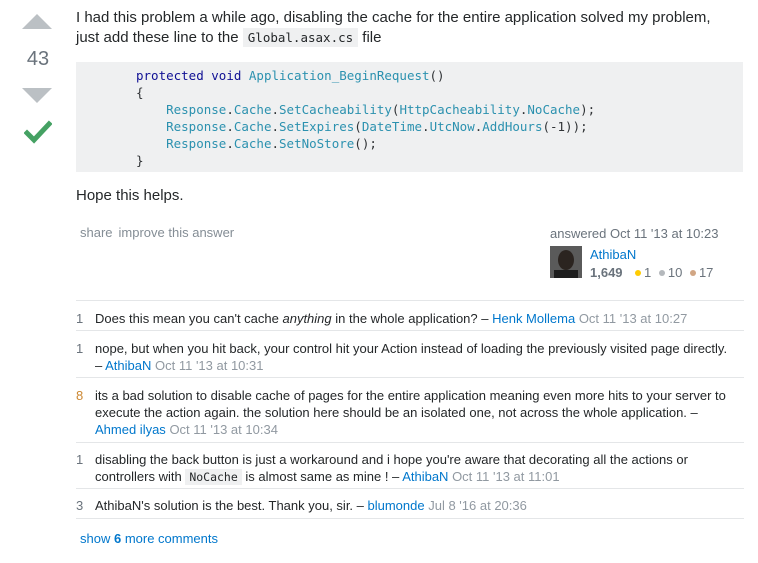 This screenshot has height=563, width=758. I want to click on code-text: );, so click(588, 109).